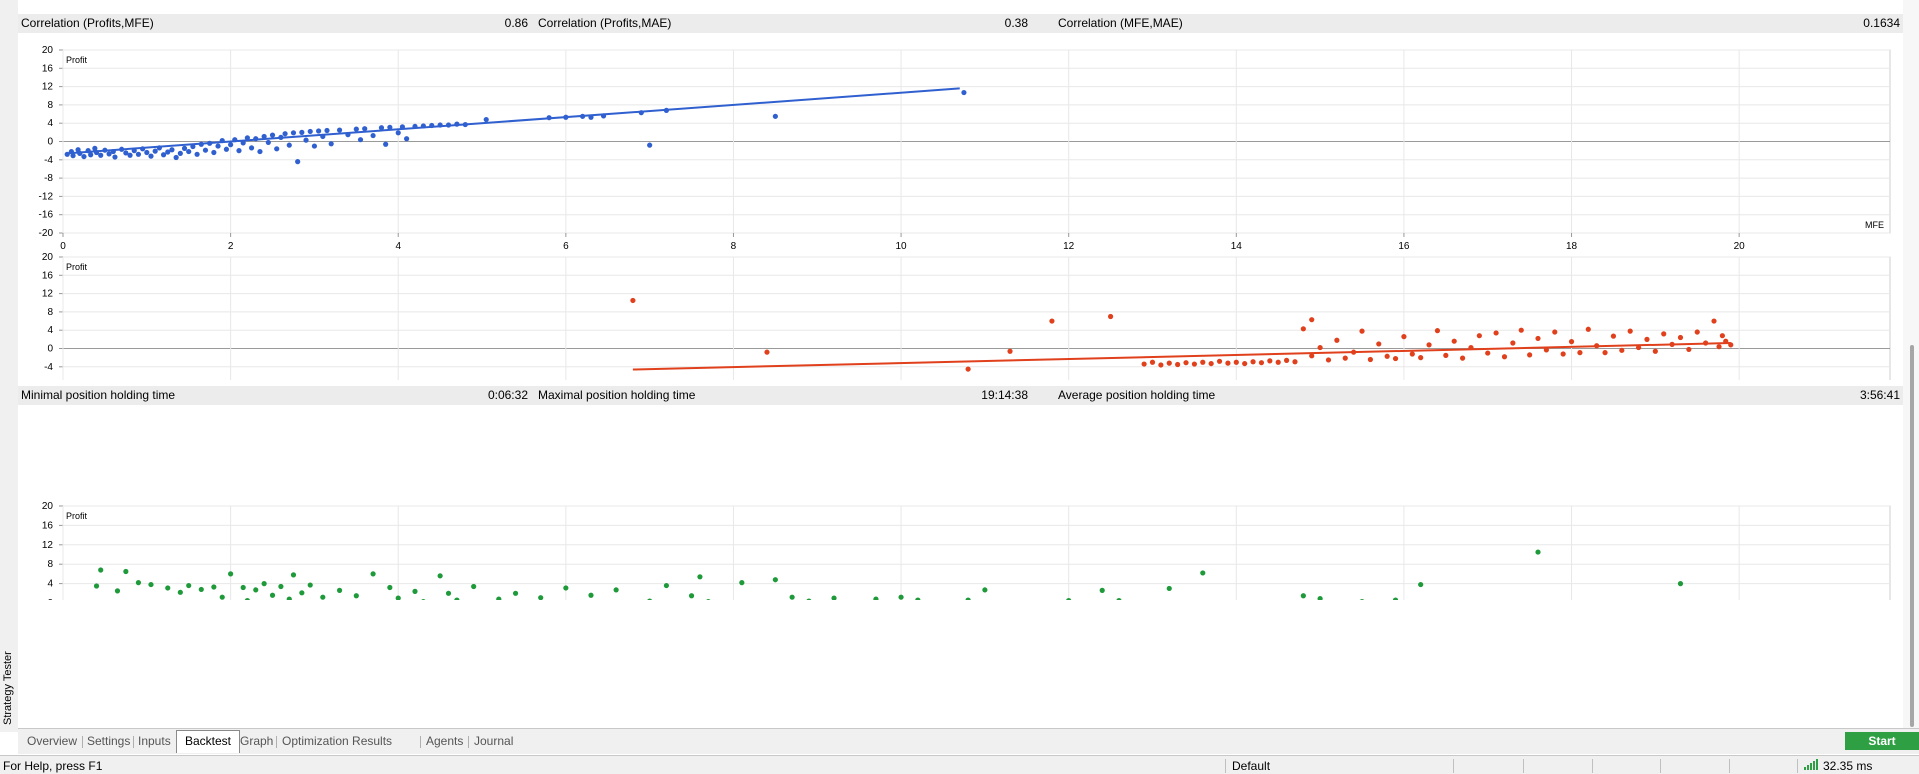  I want to click on y-tick-label: 8, so click(50, 564).